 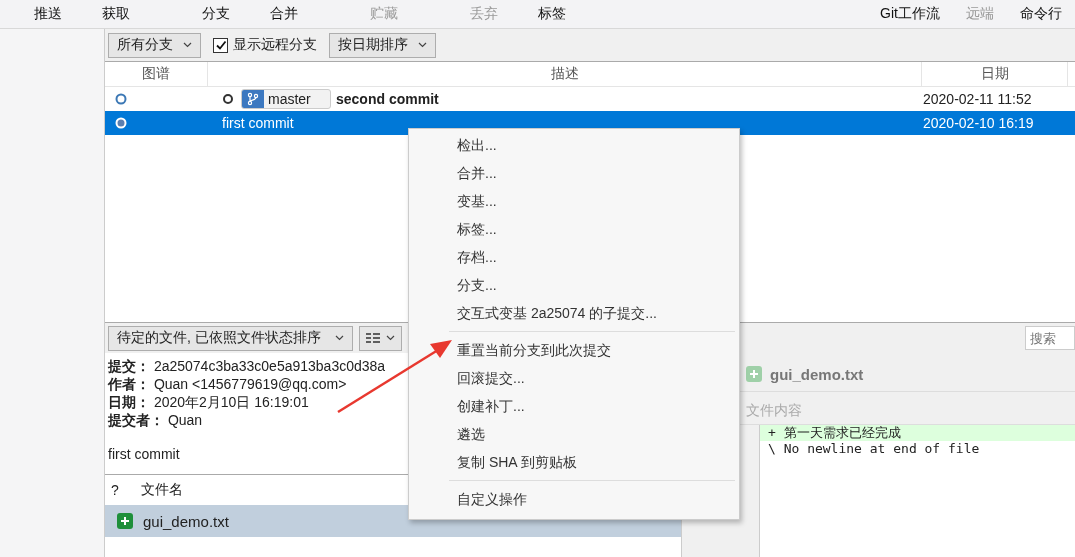 I want to click on view-mode-button, so click(x=380, y=338).